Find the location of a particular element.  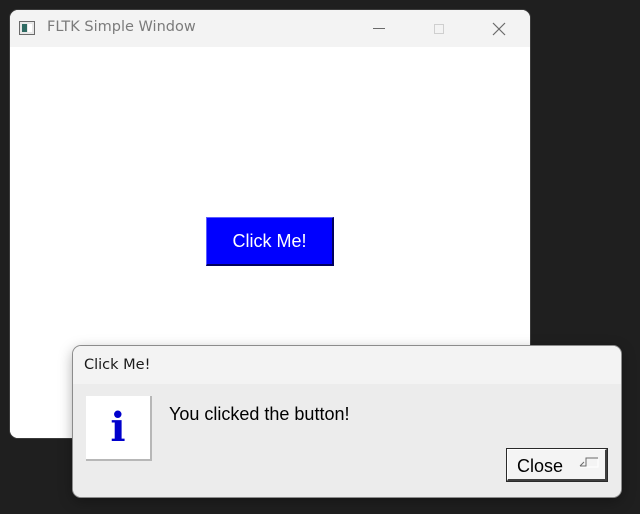

dialog-title-bar: Click Me! is located at coordinates (347, 365).